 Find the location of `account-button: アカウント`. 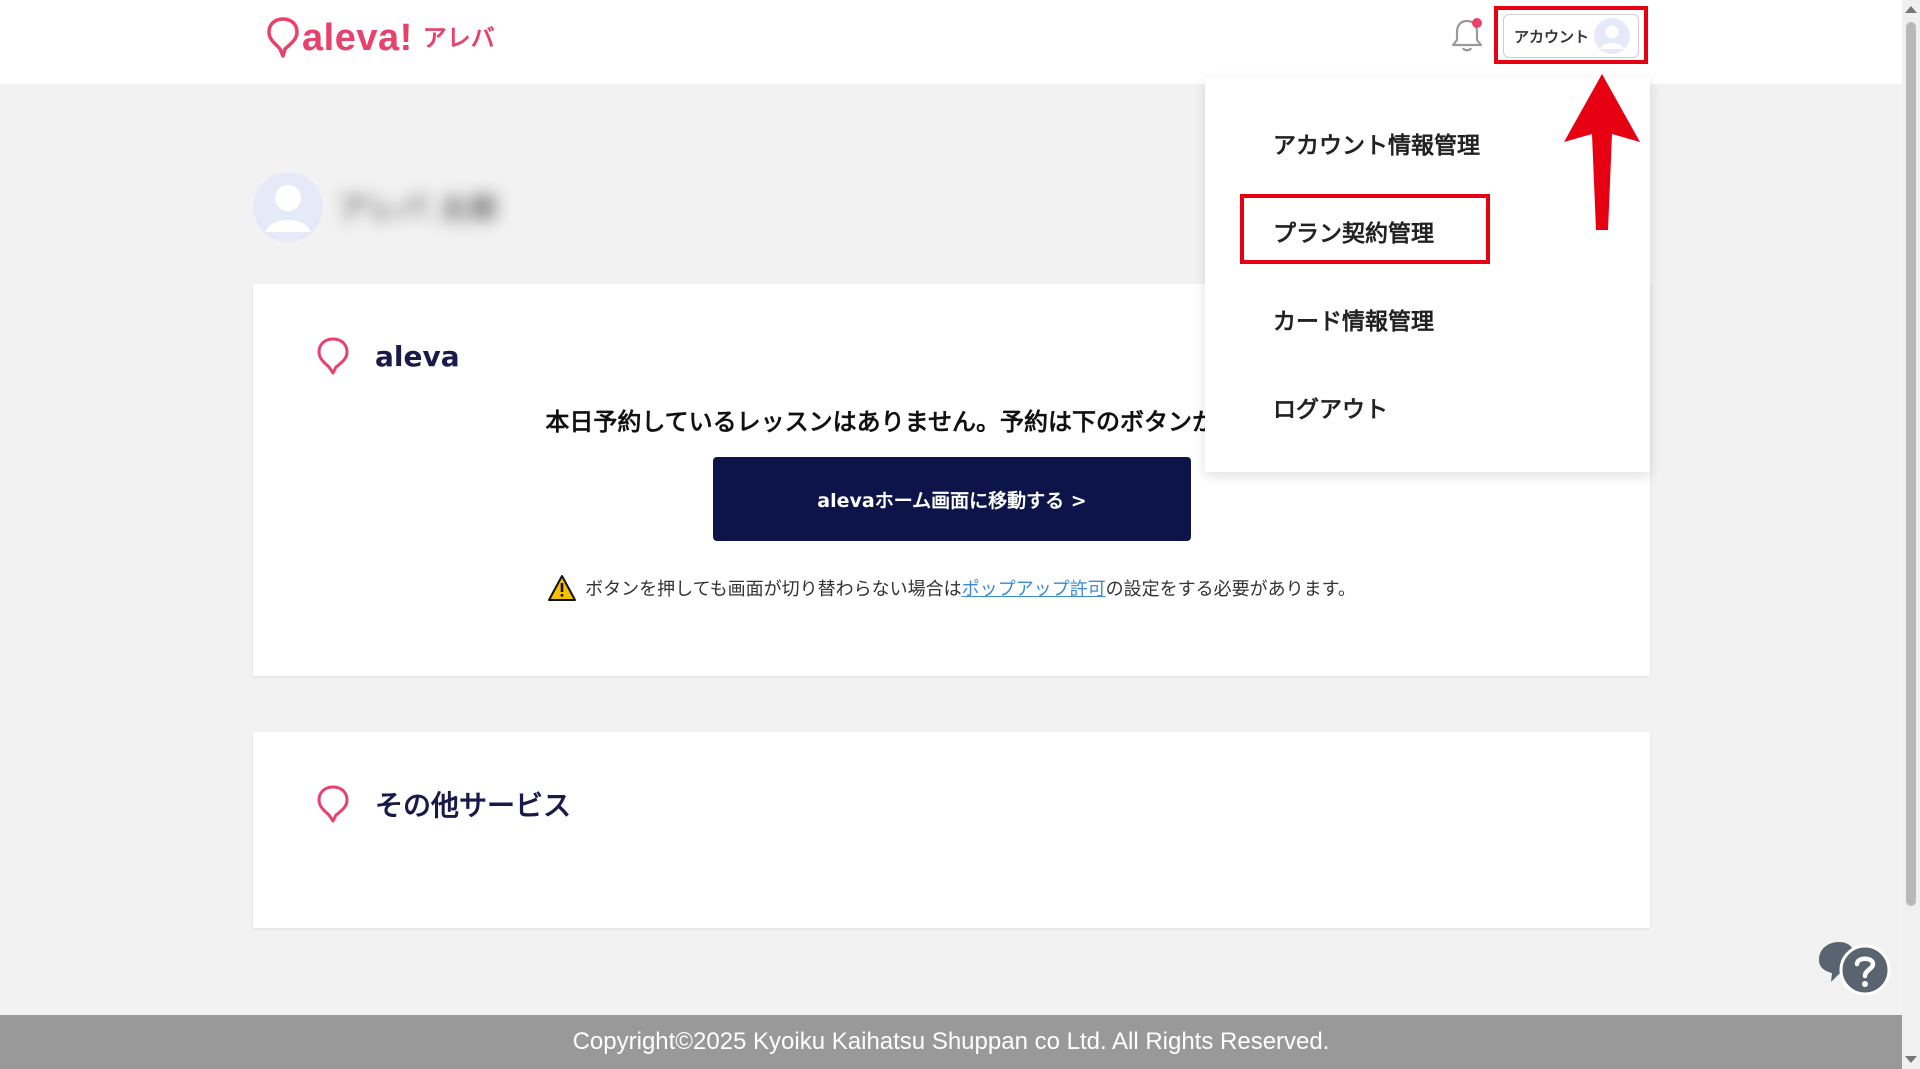

account-button: アカウント is located at coordinates (1571, 36).